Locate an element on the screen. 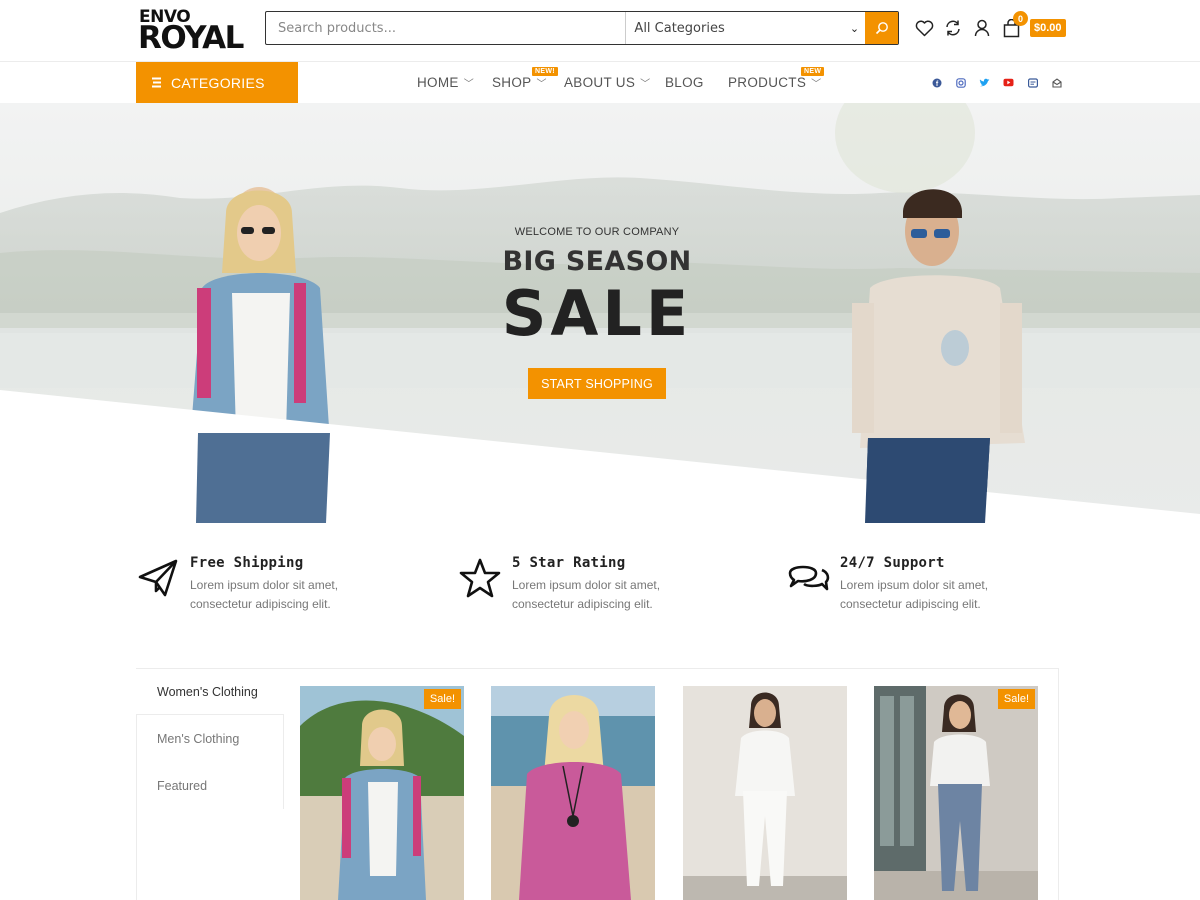 Image resolution: width=1200 pixels, height=900 pixels. category-select-value: All Categories is located at coordinates (679, 28).